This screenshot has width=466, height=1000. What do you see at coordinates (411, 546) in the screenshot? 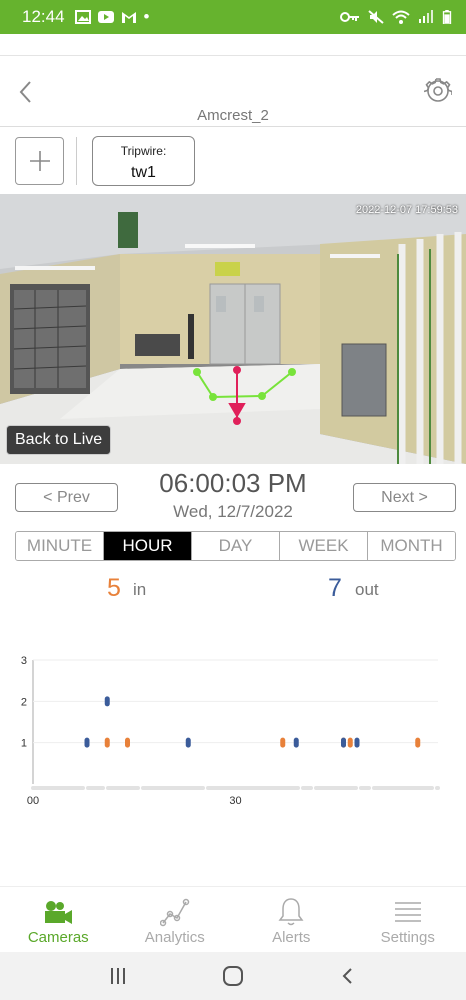
I see `tab-month: MONTH` at bounding box center [411, 546].